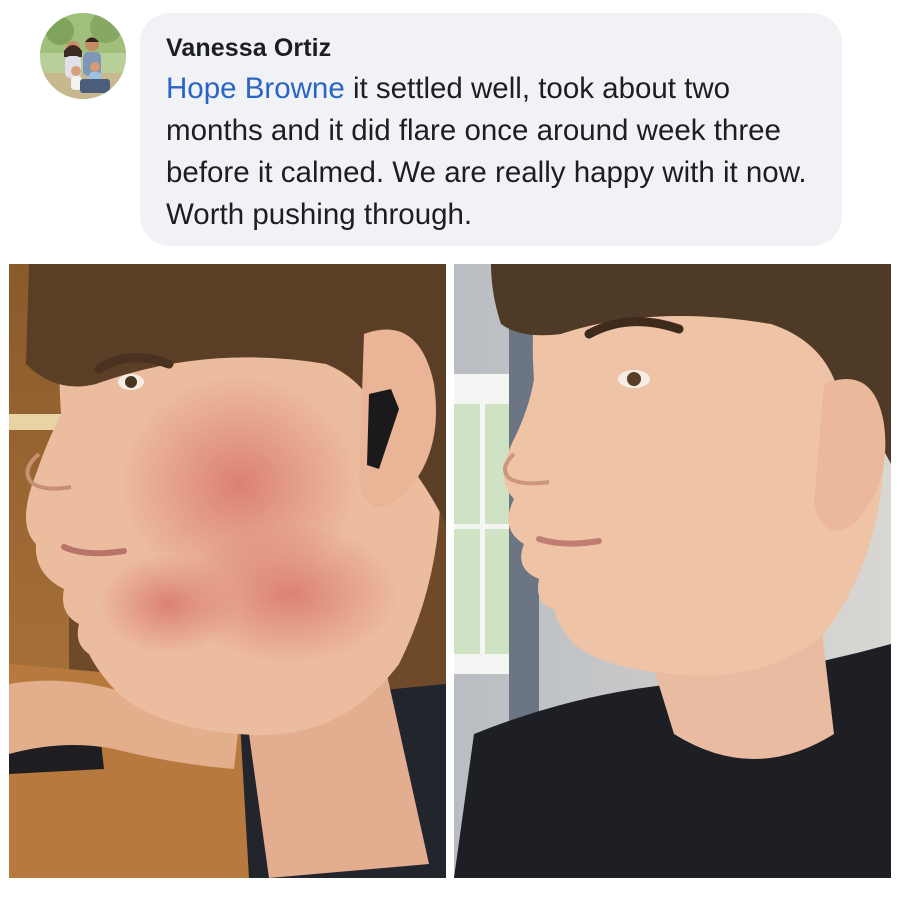 This screenshot has width=900, height=900. I want to click on author-avatar, so click(83, 56).